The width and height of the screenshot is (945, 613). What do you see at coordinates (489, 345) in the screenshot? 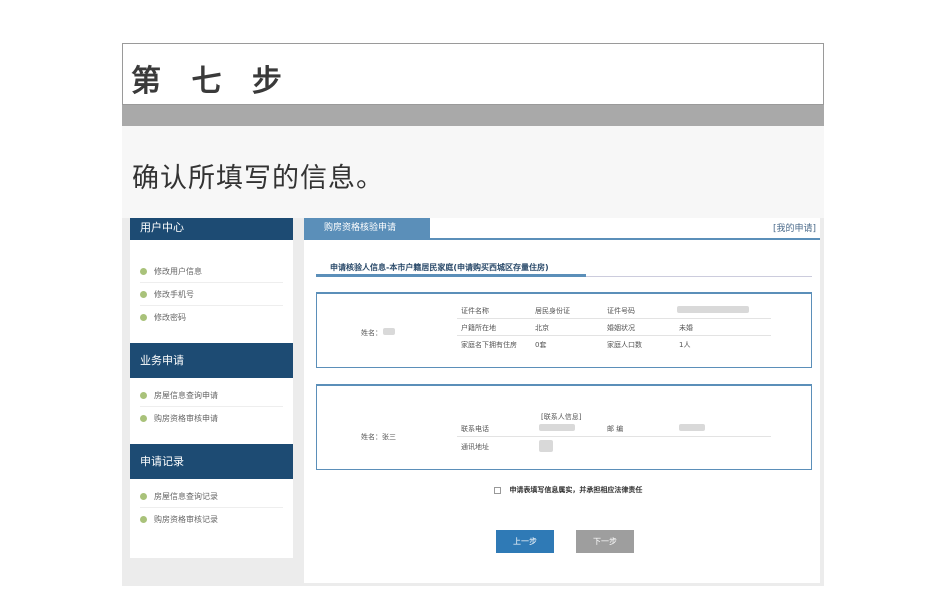
I see `owned-housing-label: 家庭名下拥有住房` at bounding box center [489, 345].